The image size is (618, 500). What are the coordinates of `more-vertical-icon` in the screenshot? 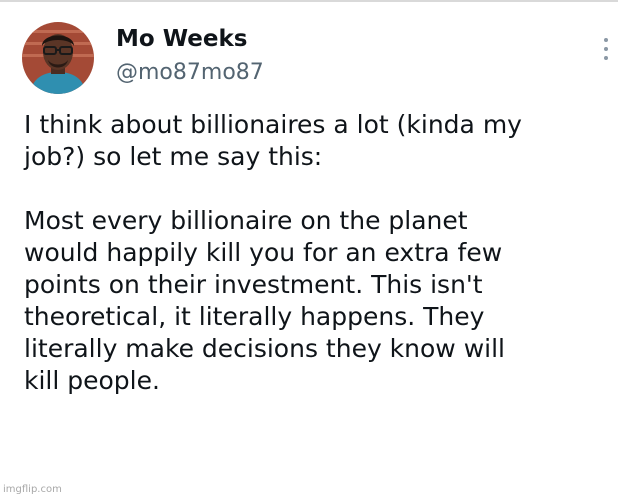 It's located at (606, 52).